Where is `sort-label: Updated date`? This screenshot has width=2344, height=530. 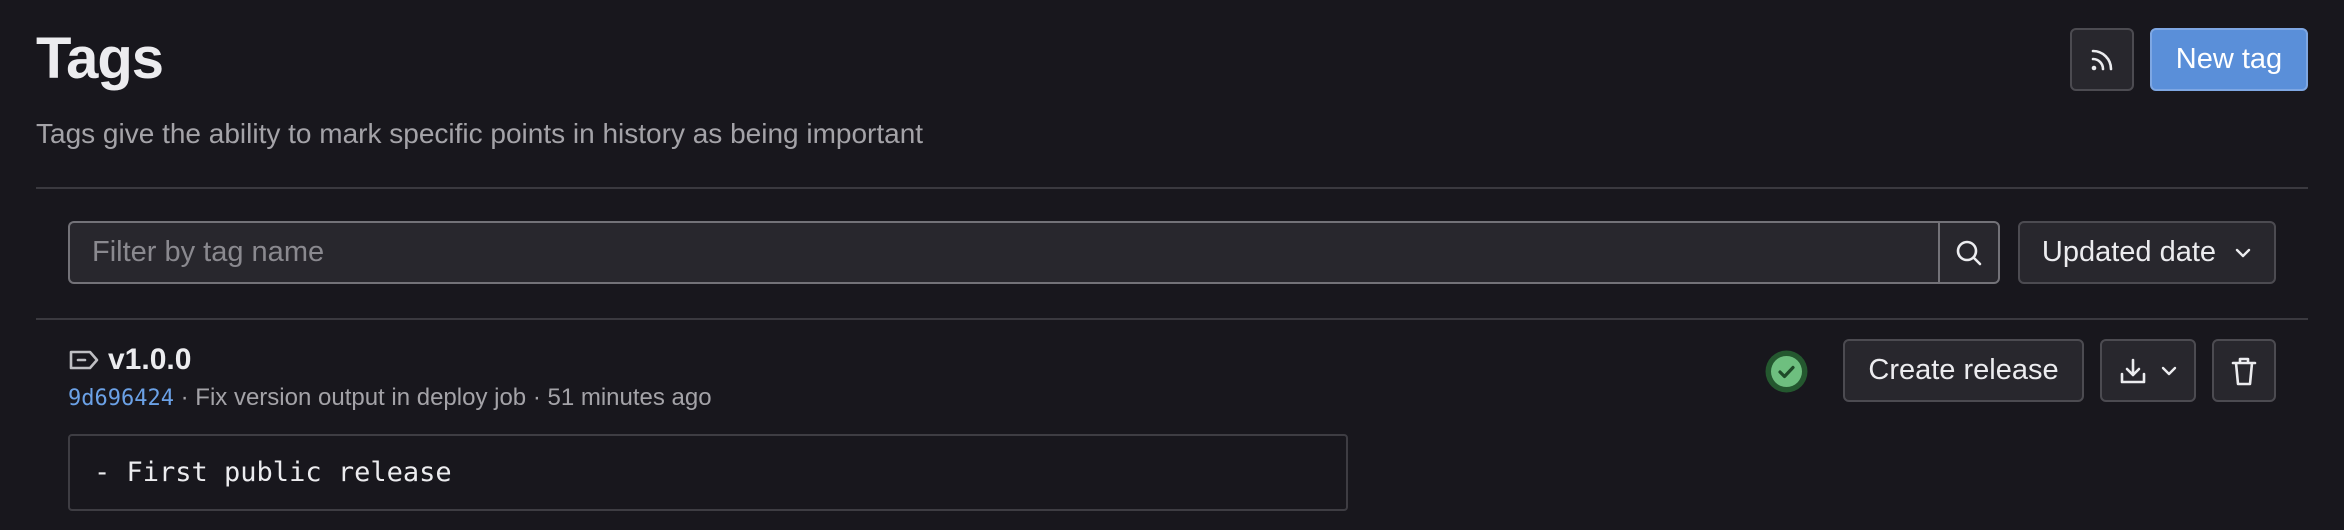 sort-label: Updated date is located at coordinates (2129, 252).